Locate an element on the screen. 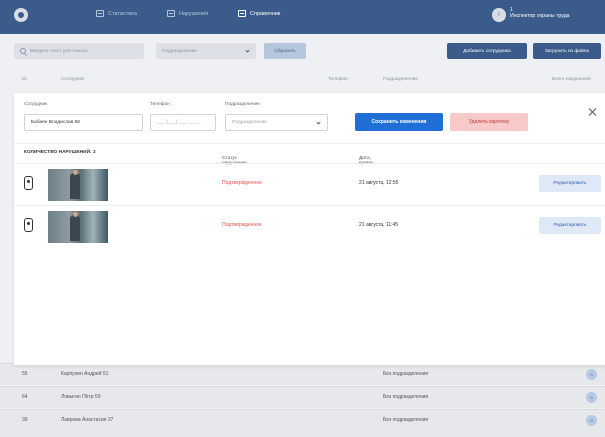 Image resolution: width=605 pixels, height=437 pixels. reset-button: Сбросить is located at coordinates (285, 51).